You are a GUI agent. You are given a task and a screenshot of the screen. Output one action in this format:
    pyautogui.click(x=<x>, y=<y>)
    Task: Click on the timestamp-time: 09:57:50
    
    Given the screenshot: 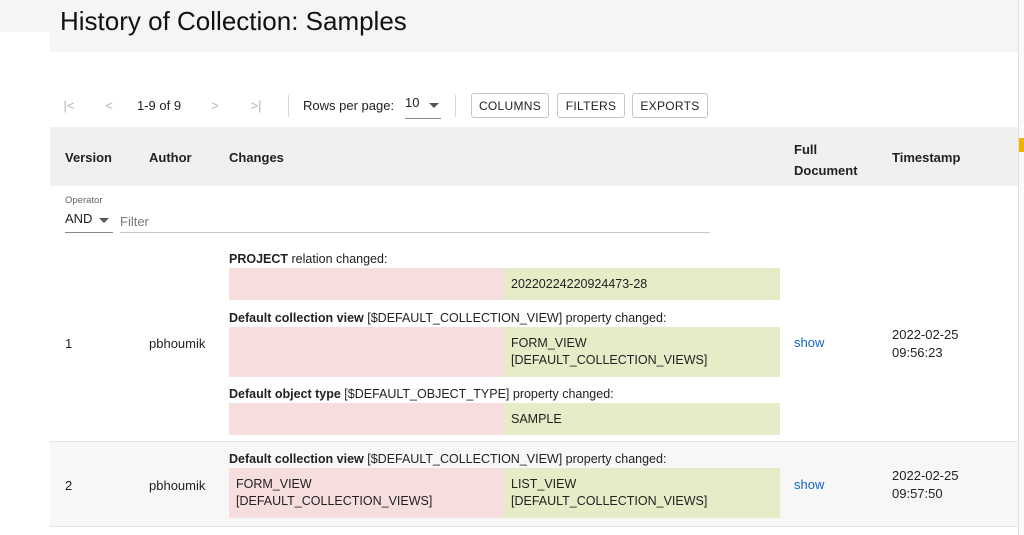 What is the action you would take?
    pyautogui.click(x=917, y=493)
    